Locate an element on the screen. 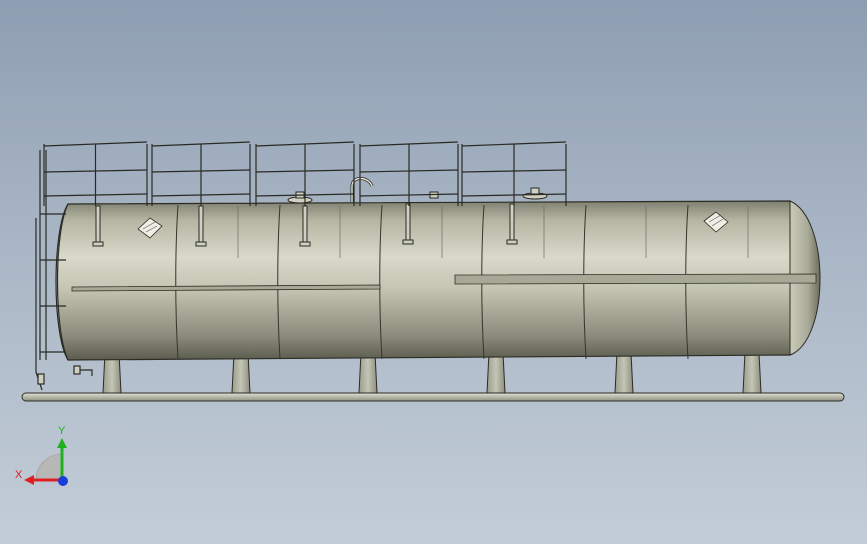 This screenshot has height=544, width=867. triad-plane is located at coordinates (49, 467).